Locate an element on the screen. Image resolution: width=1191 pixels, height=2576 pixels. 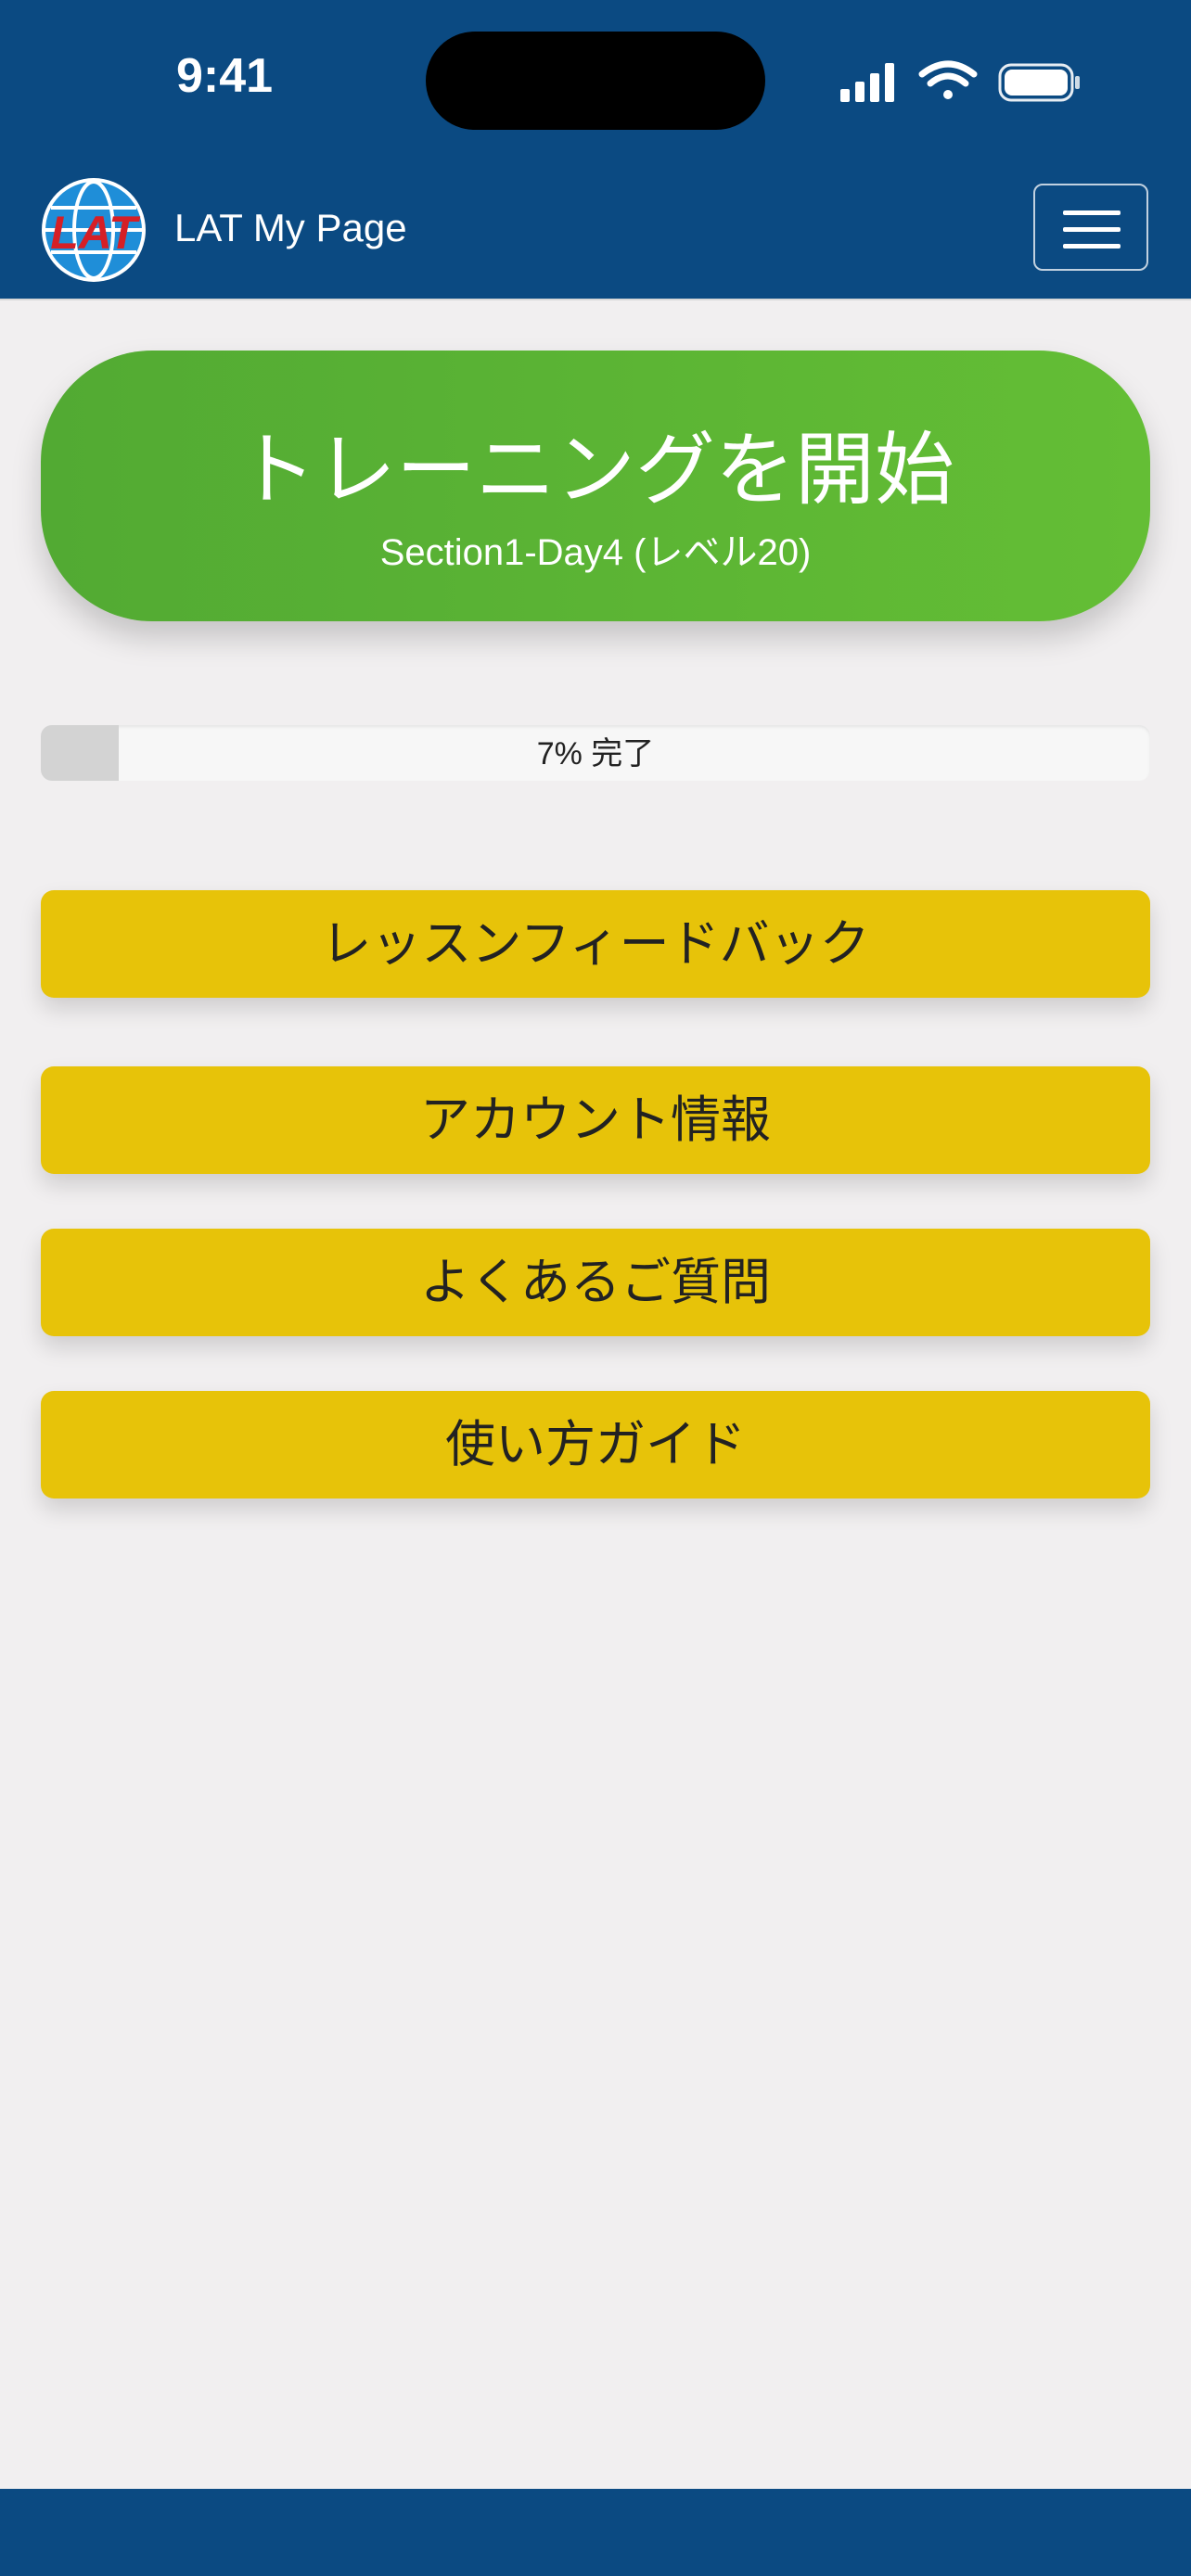
wifi-icon is located at coordinates (948, 79).